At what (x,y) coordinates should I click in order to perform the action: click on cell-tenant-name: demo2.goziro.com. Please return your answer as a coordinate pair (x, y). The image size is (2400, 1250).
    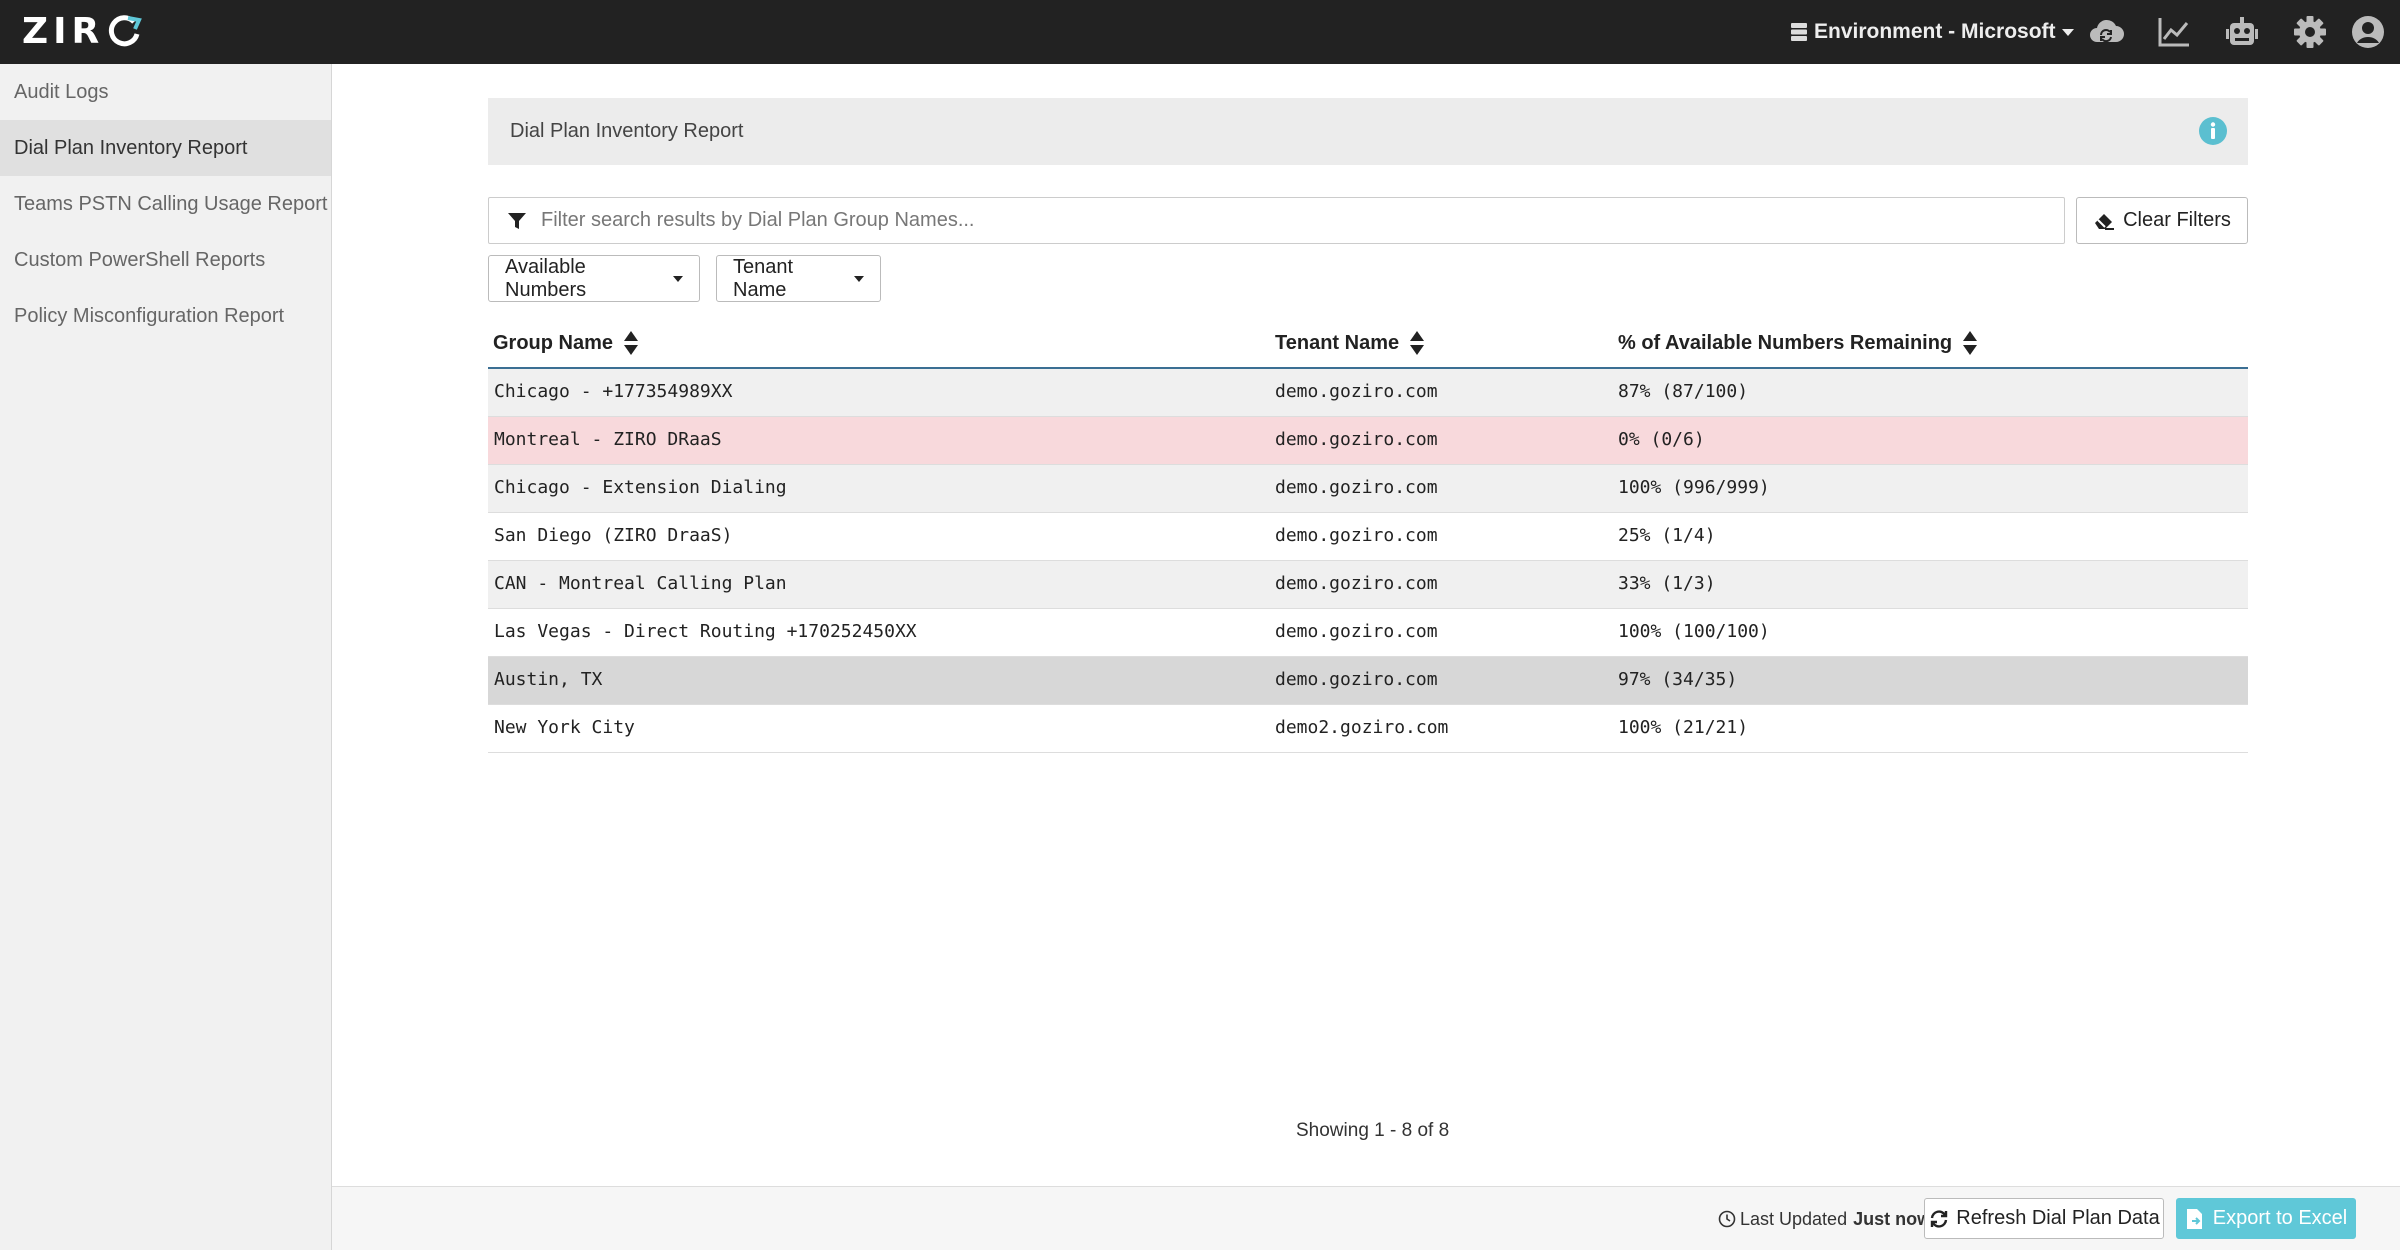
    Looking at the image, I should click on (1362, 727).